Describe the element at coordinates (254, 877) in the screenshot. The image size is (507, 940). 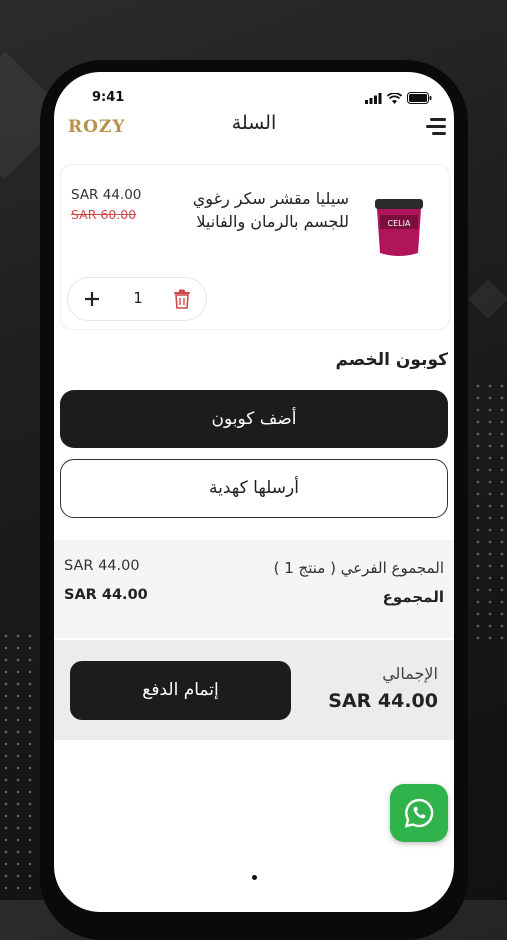
I see `page-indicator-dot` at that location.